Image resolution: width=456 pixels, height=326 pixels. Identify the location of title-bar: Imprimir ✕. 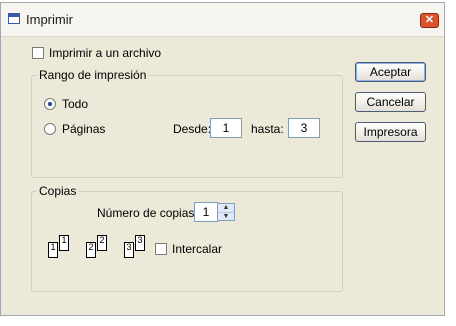
(222, 20).